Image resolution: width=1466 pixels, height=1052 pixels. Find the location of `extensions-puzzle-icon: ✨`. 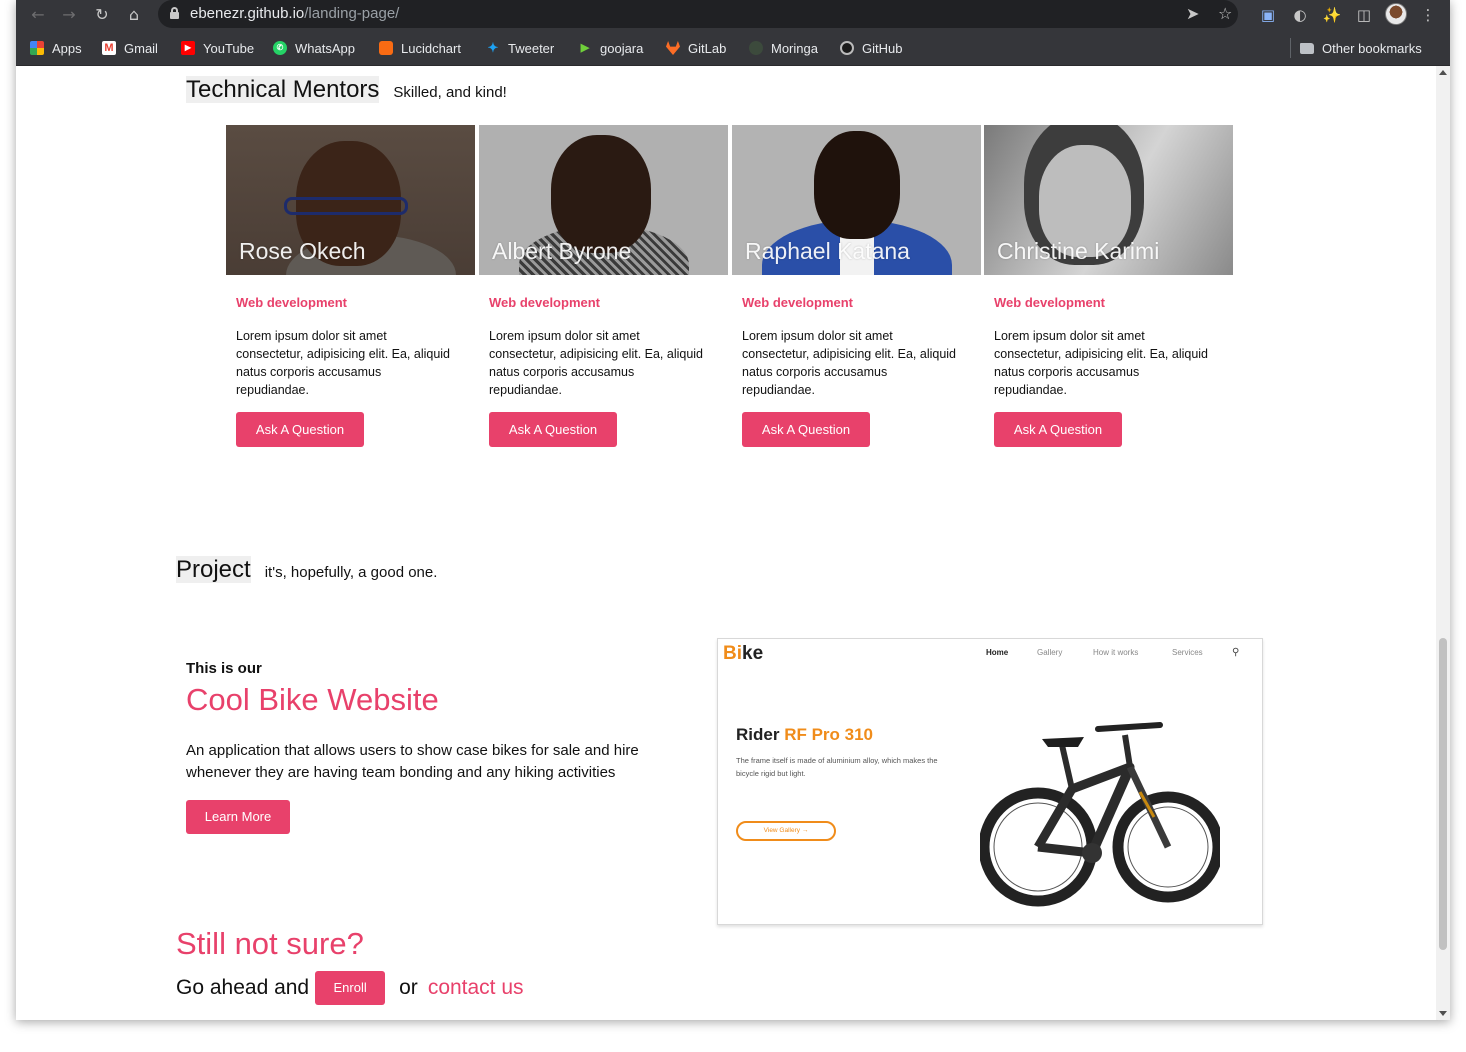

extensions-puzzle-icon: ✨ is located at coordinates (1332, 15).